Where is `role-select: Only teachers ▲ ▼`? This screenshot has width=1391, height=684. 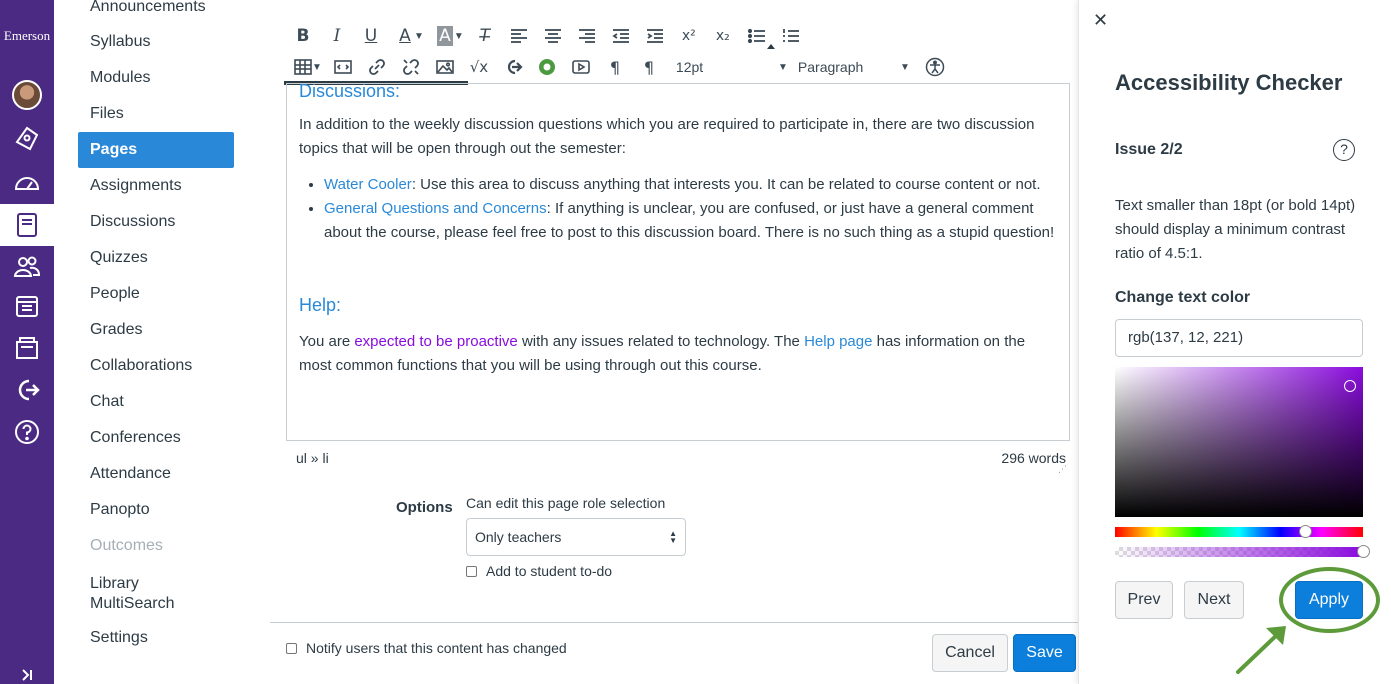 role-select: Only teachers ▲ ▼ is located at coordinates (576, 537).